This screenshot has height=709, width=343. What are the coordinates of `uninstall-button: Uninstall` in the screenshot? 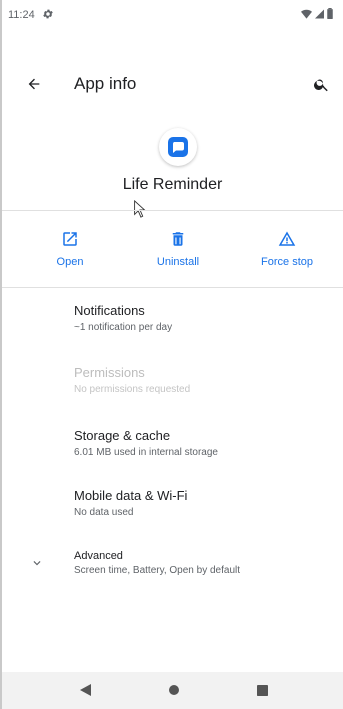 It's located at (178, 249).